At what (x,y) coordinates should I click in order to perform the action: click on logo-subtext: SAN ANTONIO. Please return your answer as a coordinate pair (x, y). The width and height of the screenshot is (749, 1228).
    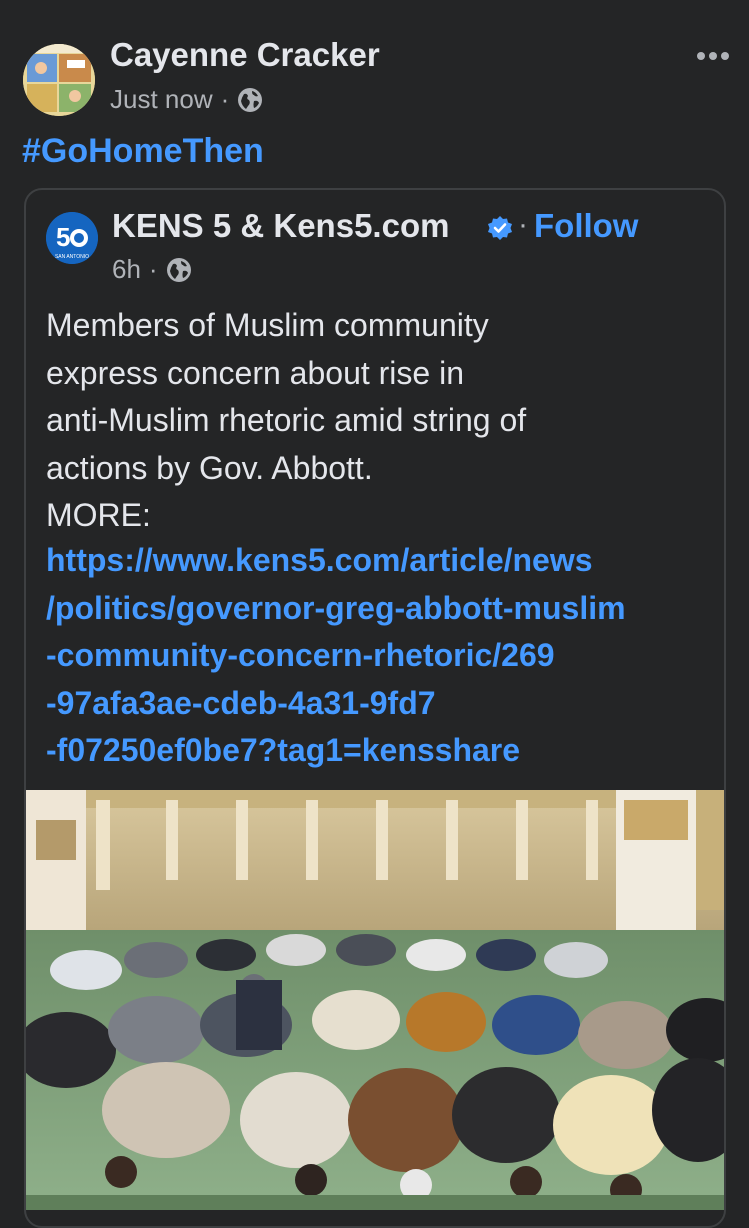
    Looking at the image, I should click on (72, 257).